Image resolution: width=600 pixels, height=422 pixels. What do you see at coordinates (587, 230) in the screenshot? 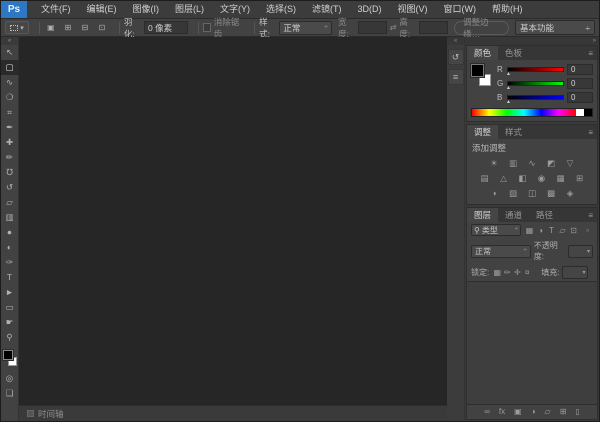
I see `filter-toggle: ▫` at bounding box center [587, 230].